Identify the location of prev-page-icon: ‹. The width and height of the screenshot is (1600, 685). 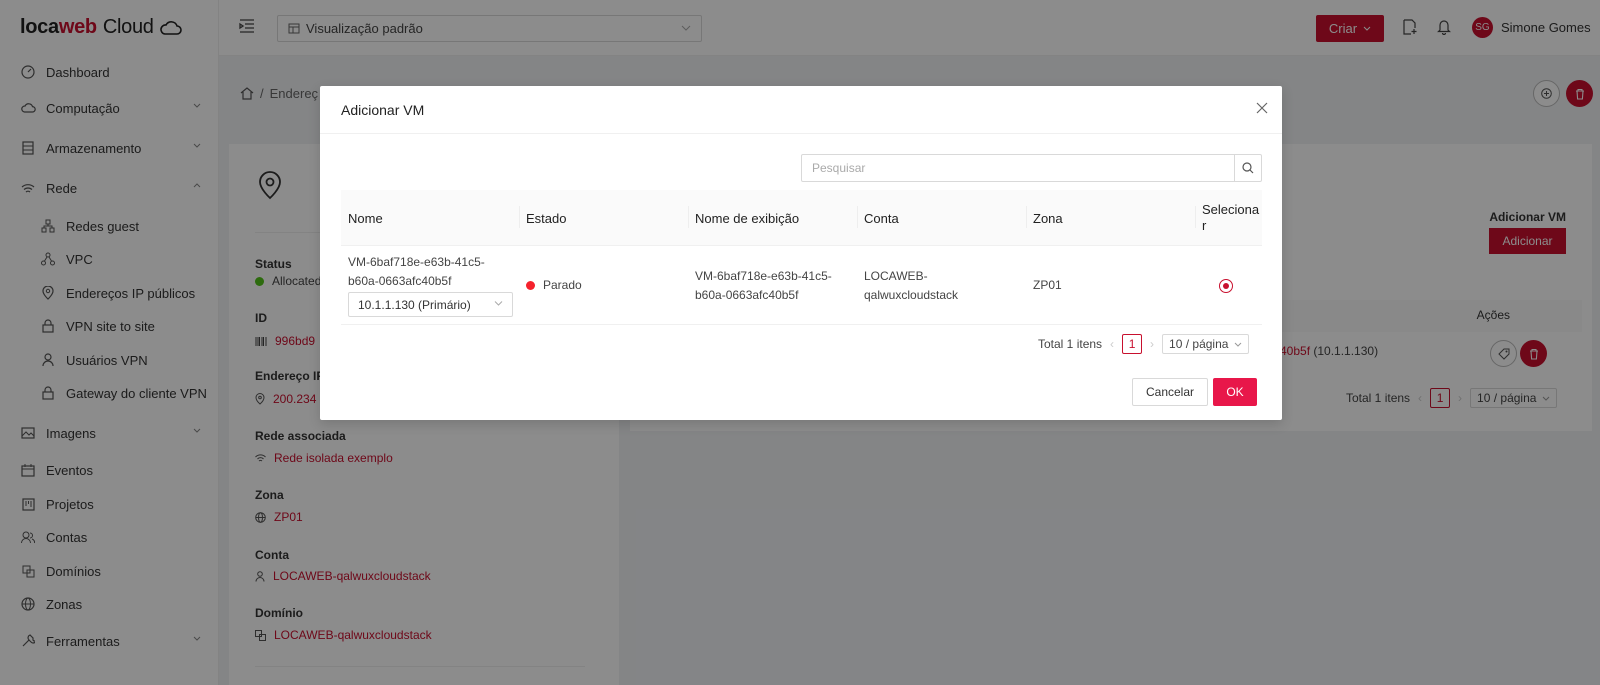
(1112, 344).